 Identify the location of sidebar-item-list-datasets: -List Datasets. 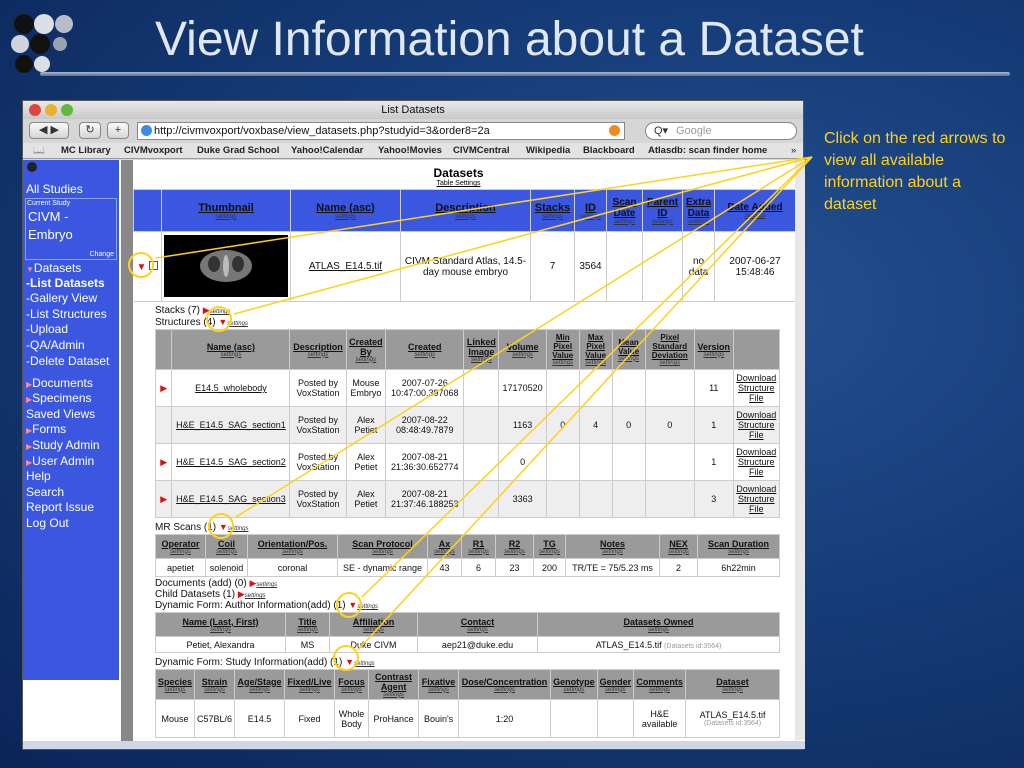
(65, 283).